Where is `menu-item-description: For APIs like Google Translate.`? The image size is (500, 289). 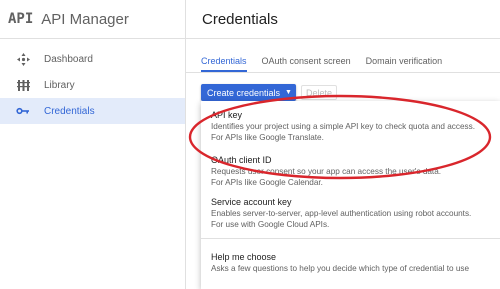
menu-item-description: For APIs like Google Translate. is located at coordinates (267, 137).